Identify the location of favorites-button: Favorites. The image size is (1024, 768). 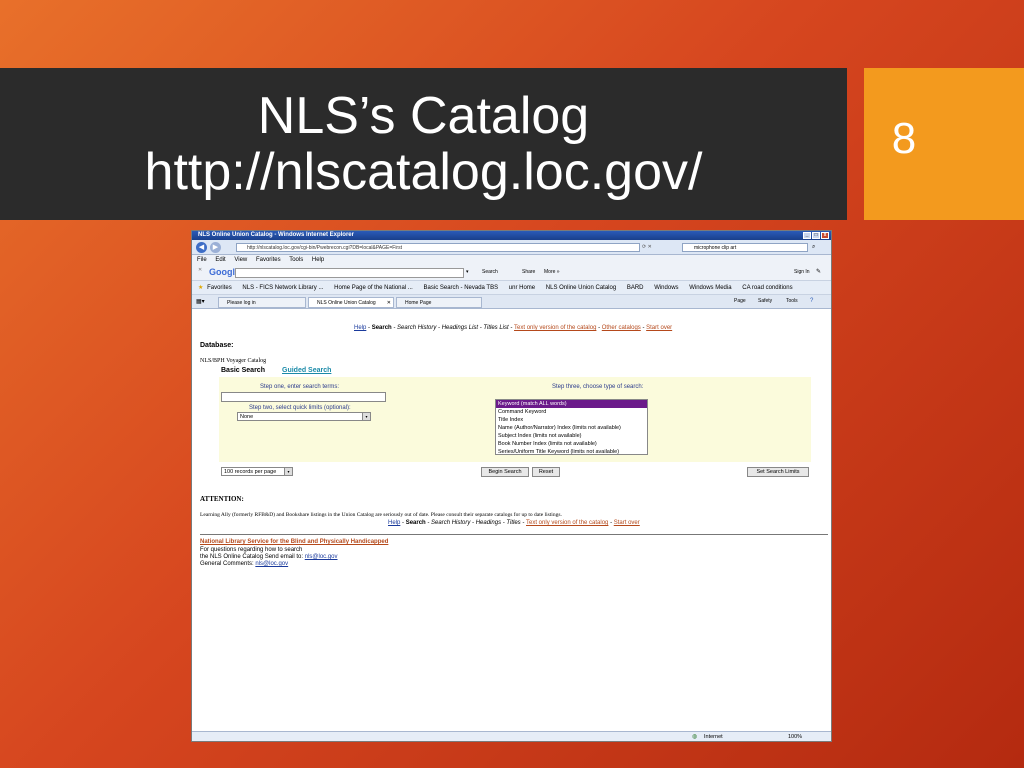
(219, 288).